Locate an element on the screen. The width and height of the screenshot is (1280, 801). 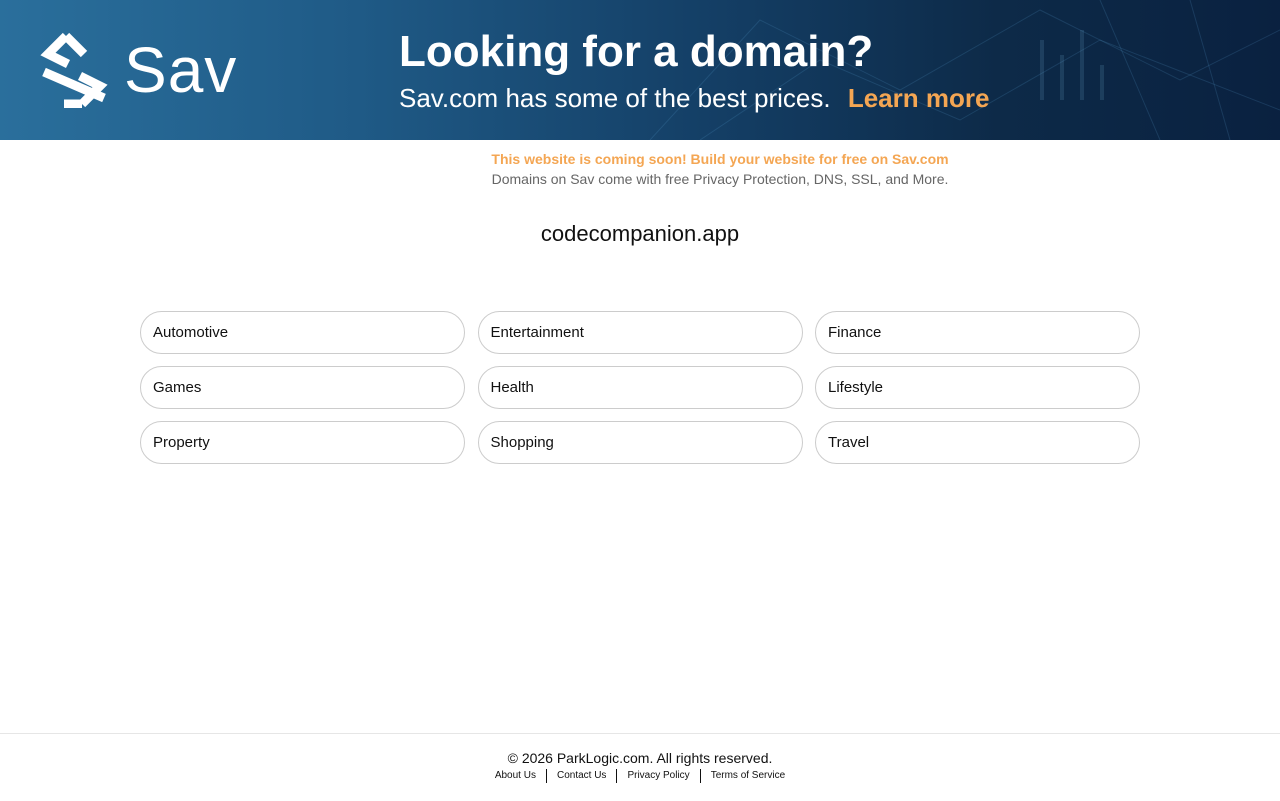
footer-link-about-us: About Us is located at coordinates (515, 776).